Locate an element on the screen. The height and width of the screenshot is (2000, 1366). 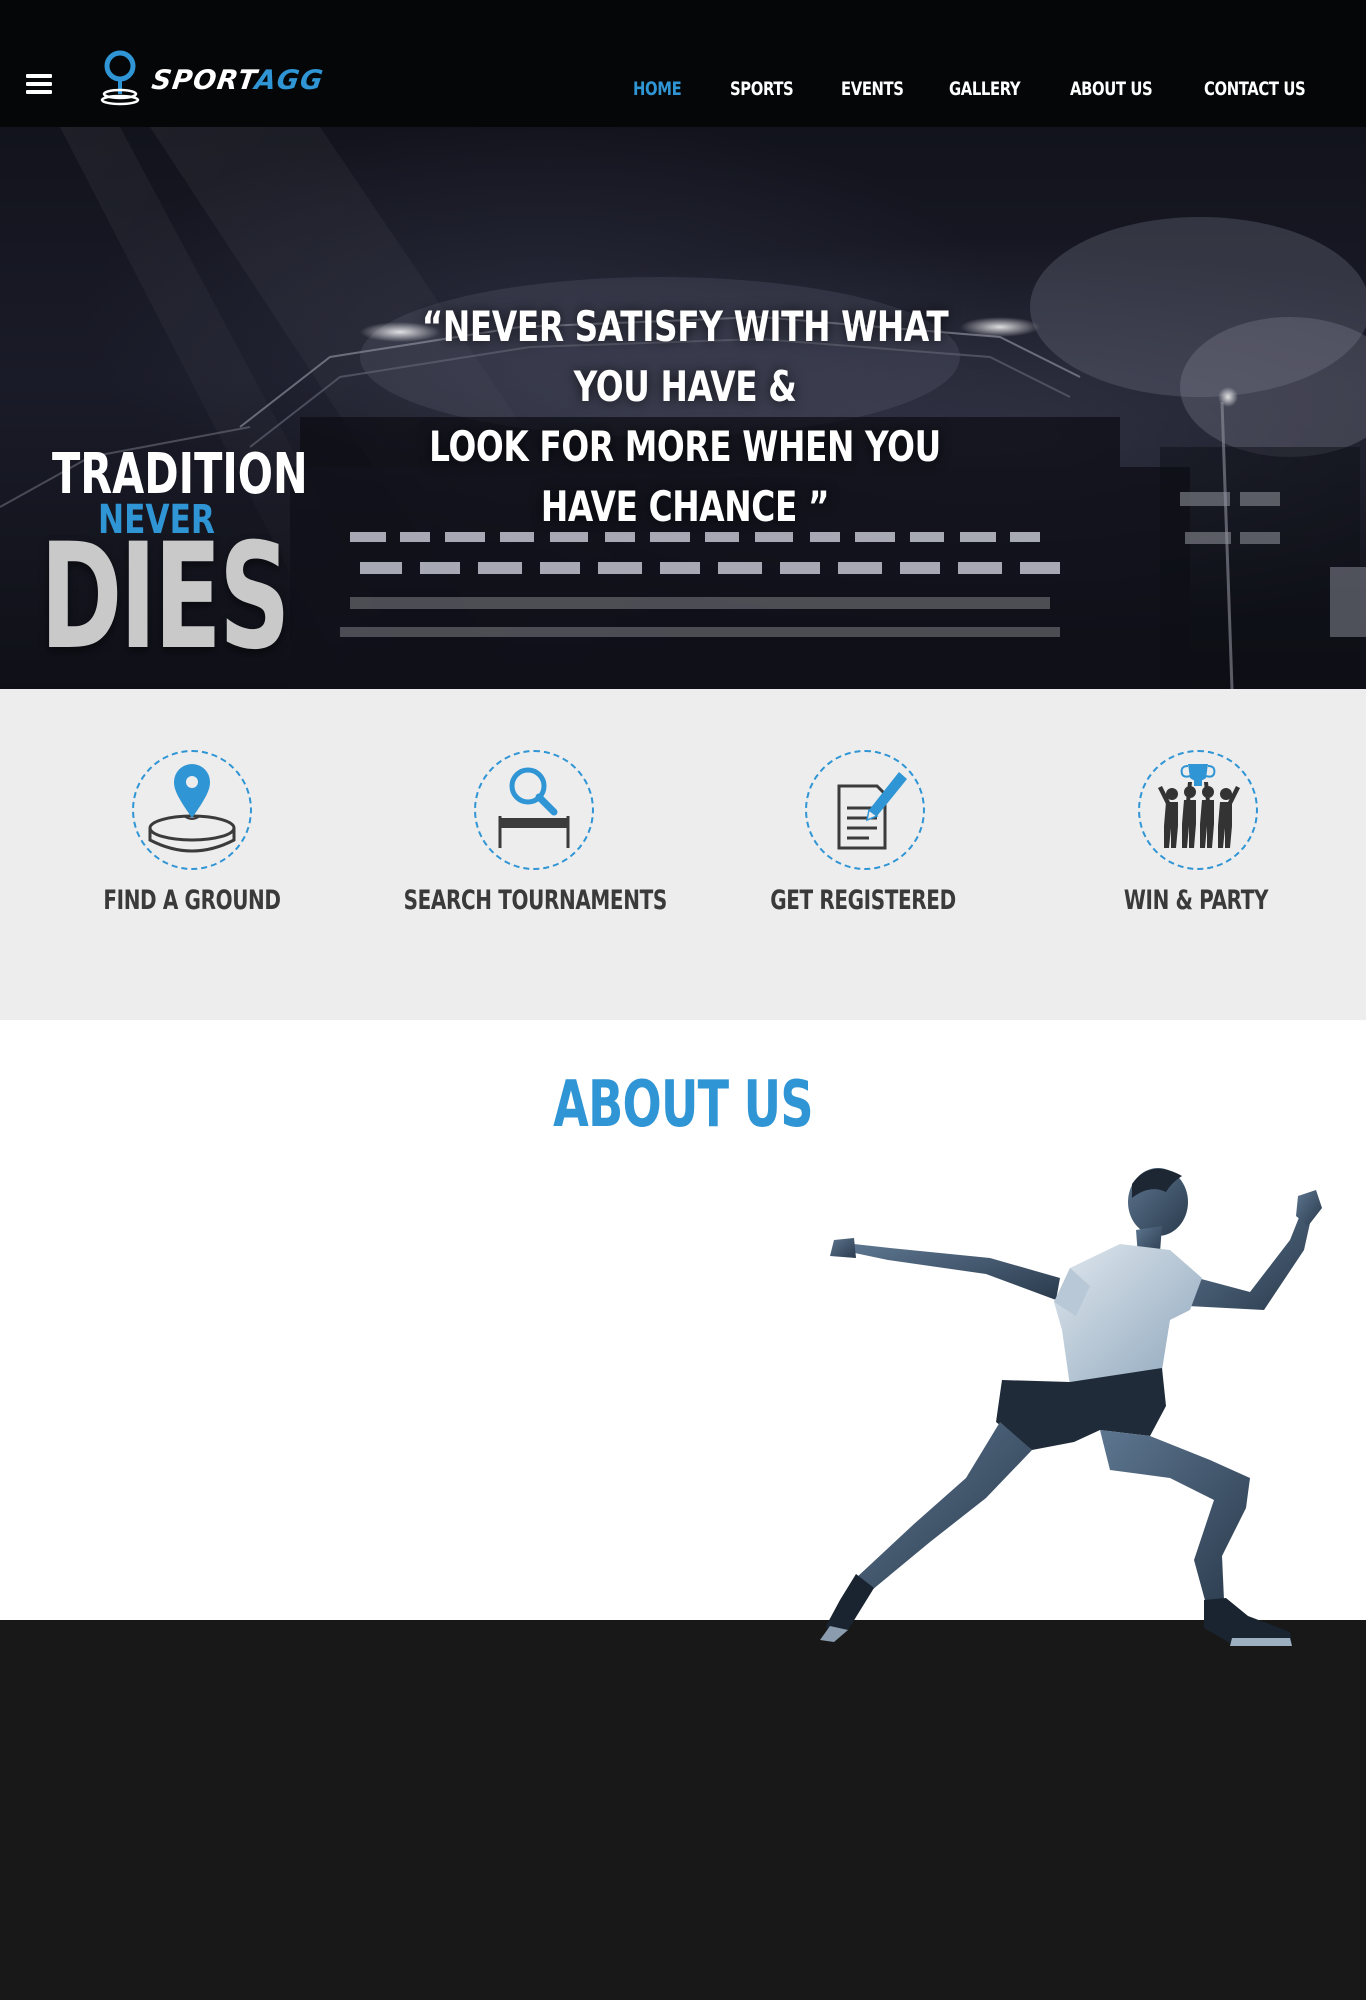
nav-about-us: ABOUT US is located at coordinates (1111, 89).